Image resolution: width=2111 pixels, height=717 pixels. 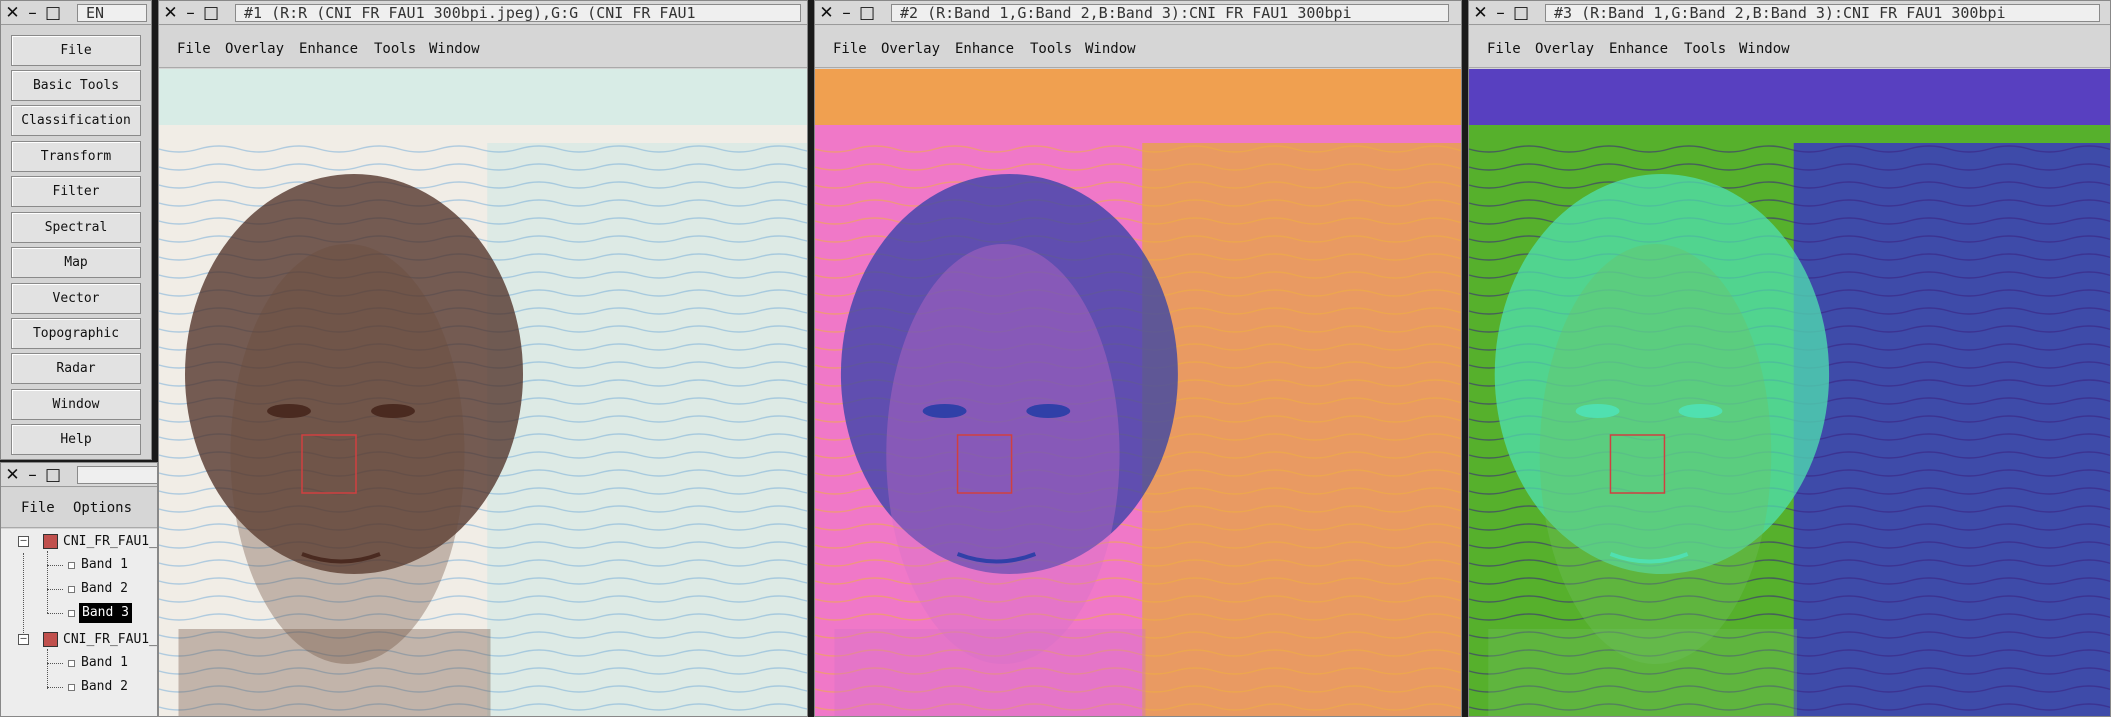 What do you see at coordinates (76, 191) in the screenshot?
I see `filter-button: Filter` at bounding box center [76, 191].